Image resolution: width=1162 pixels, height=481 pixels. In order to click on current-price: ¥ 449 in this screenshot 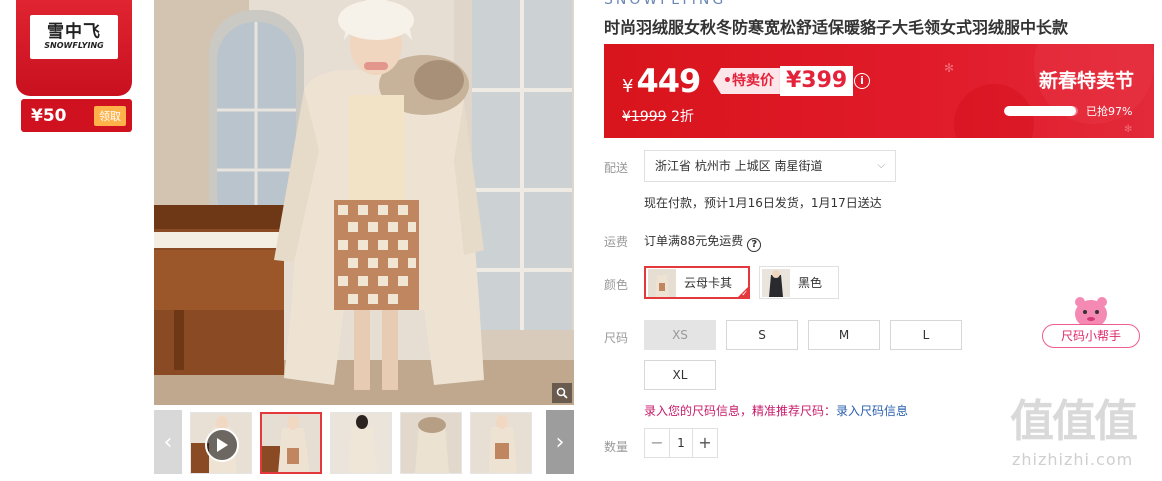, I will do `click(661, 81)`.